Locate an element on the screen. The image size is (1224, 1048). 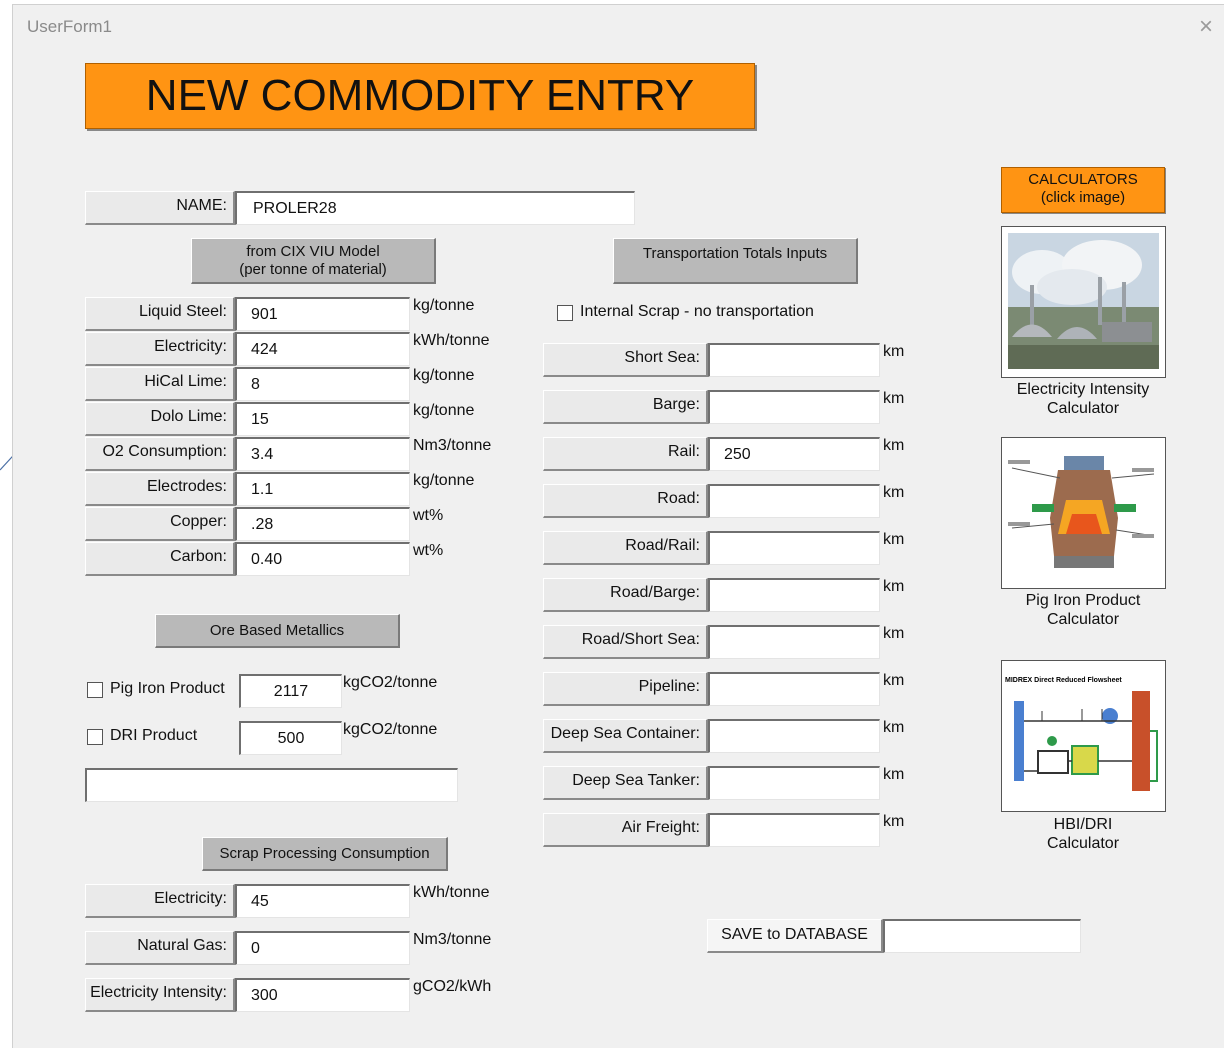
electricity-intensity-caption: Electricity Intensity Calculator is located at coordinates (1083, 399).